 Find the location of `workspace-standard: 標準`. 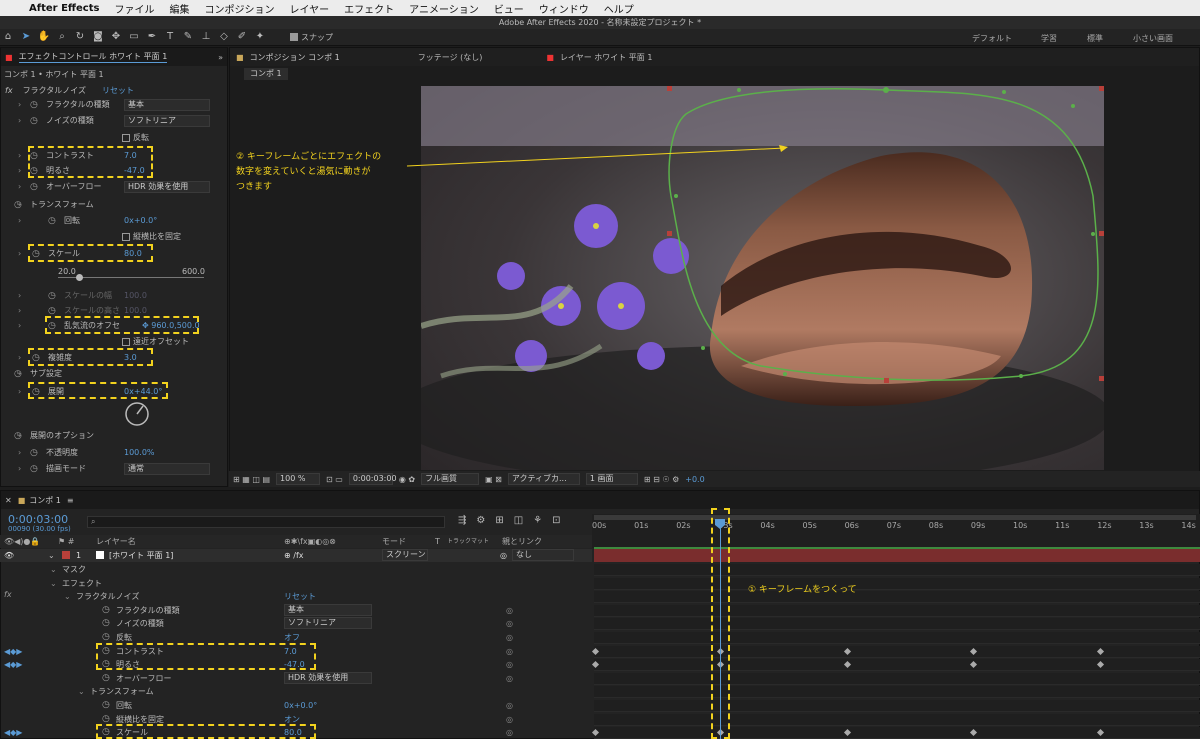

workspace-standard: 標準 is located at coordinates (1095, 38).